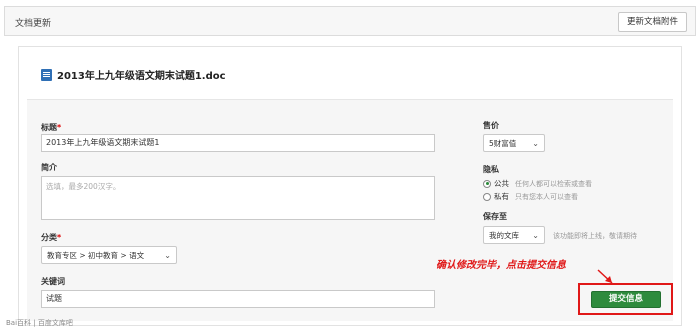 Image resolution: width=700 pixels, height=334 pixels. Describe the element at coordinates (626, 299) in the screenshot. I see `submit-button: 提交信息` at that location.